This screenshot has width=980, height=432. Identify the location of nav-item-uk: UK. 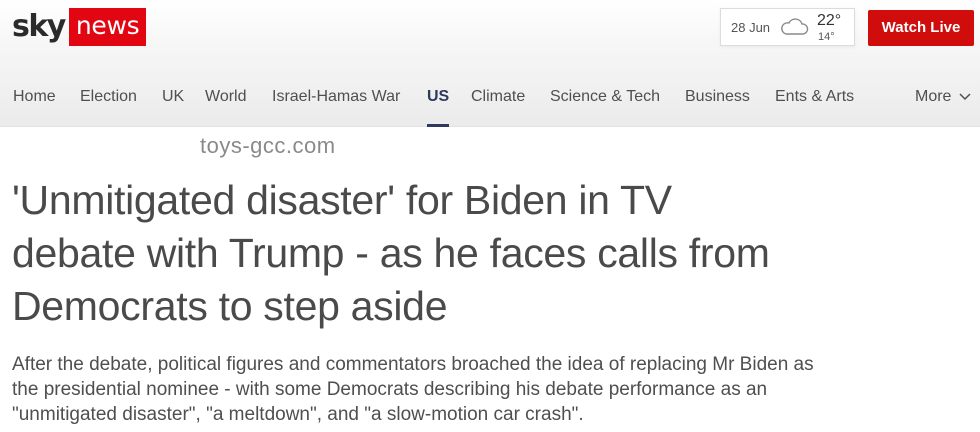
(173, 97).